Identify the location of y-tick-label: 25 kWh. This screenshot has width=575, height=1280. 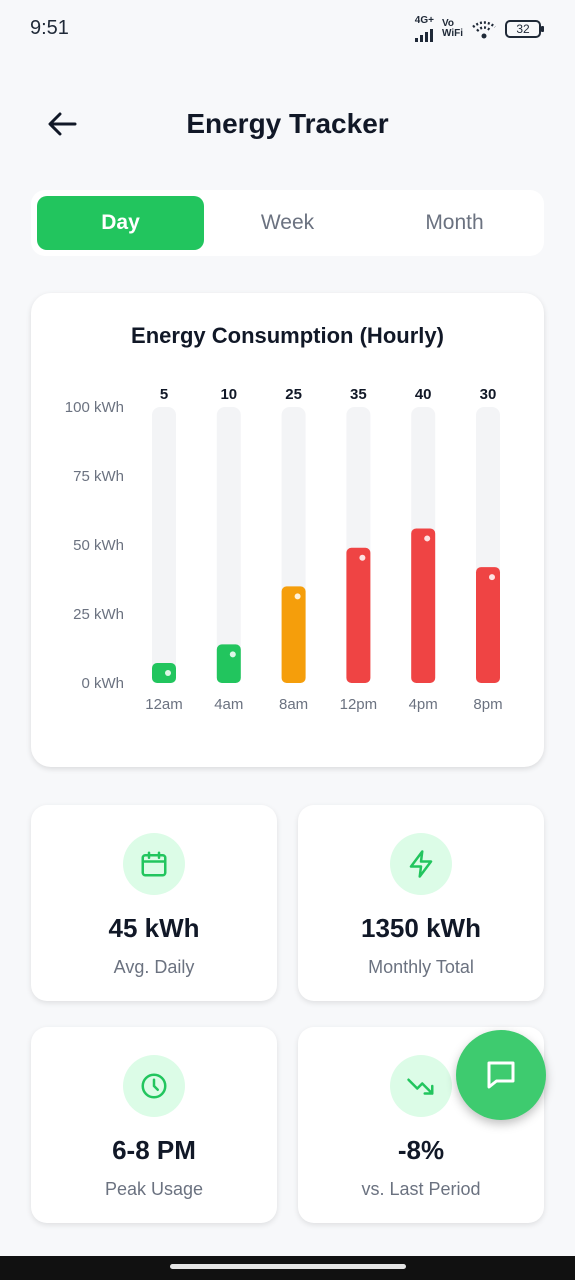
(98, 614).